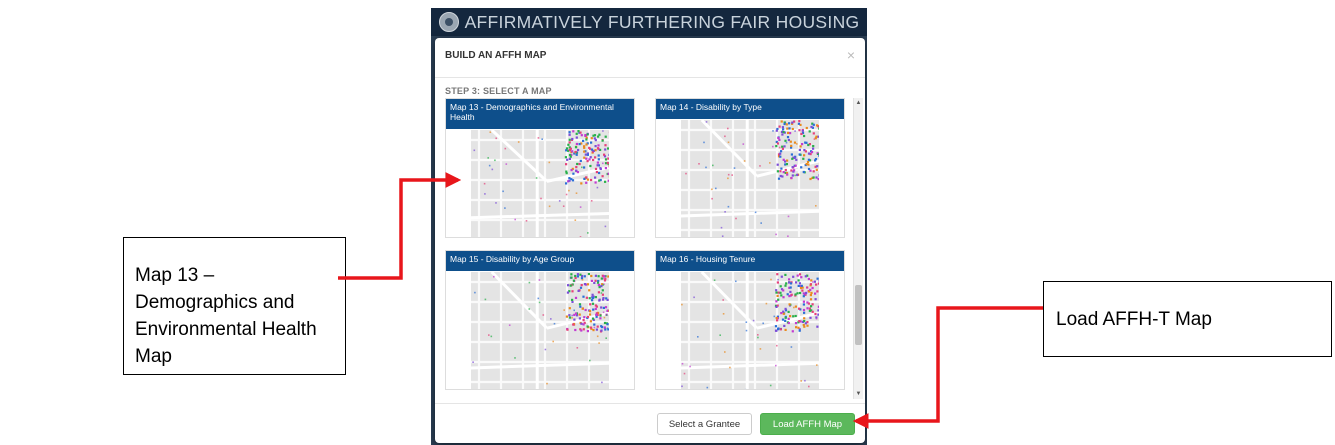  I want to click on load-map-callout: Load AFFH-T Map, so click(1187, 319).